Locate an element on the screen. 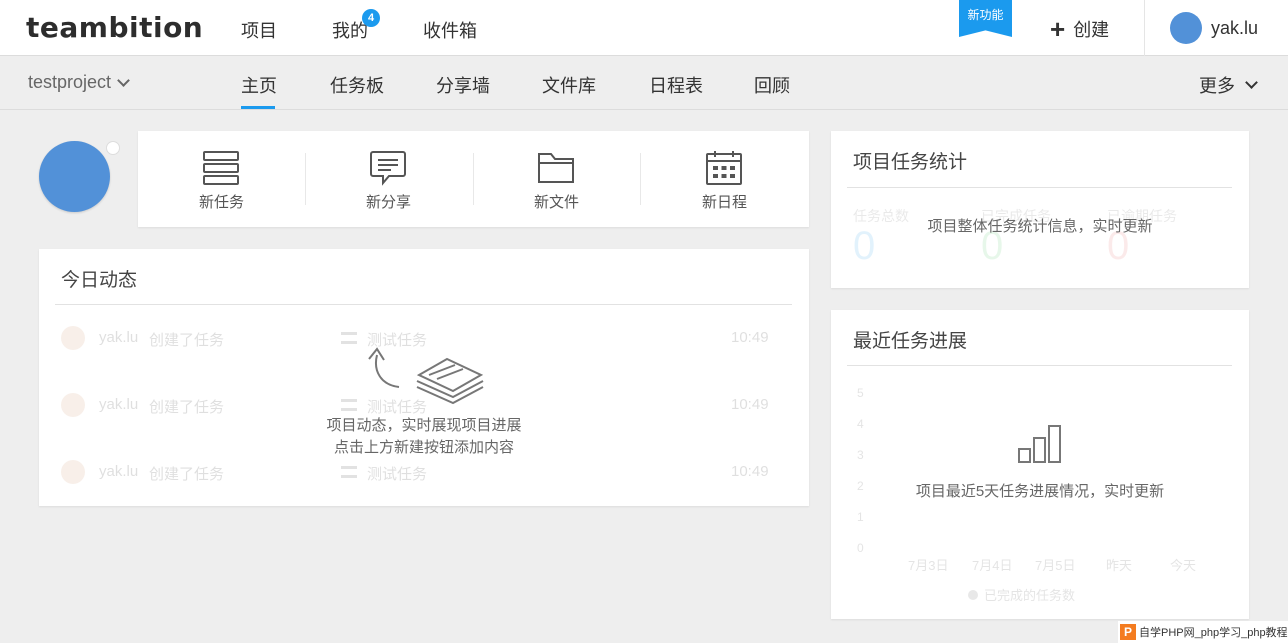 This screenshot has height=643, width=1288. activity-row: yak.lu 创建了任务 测试任务 10:49 is located at coordinates (416, 472).